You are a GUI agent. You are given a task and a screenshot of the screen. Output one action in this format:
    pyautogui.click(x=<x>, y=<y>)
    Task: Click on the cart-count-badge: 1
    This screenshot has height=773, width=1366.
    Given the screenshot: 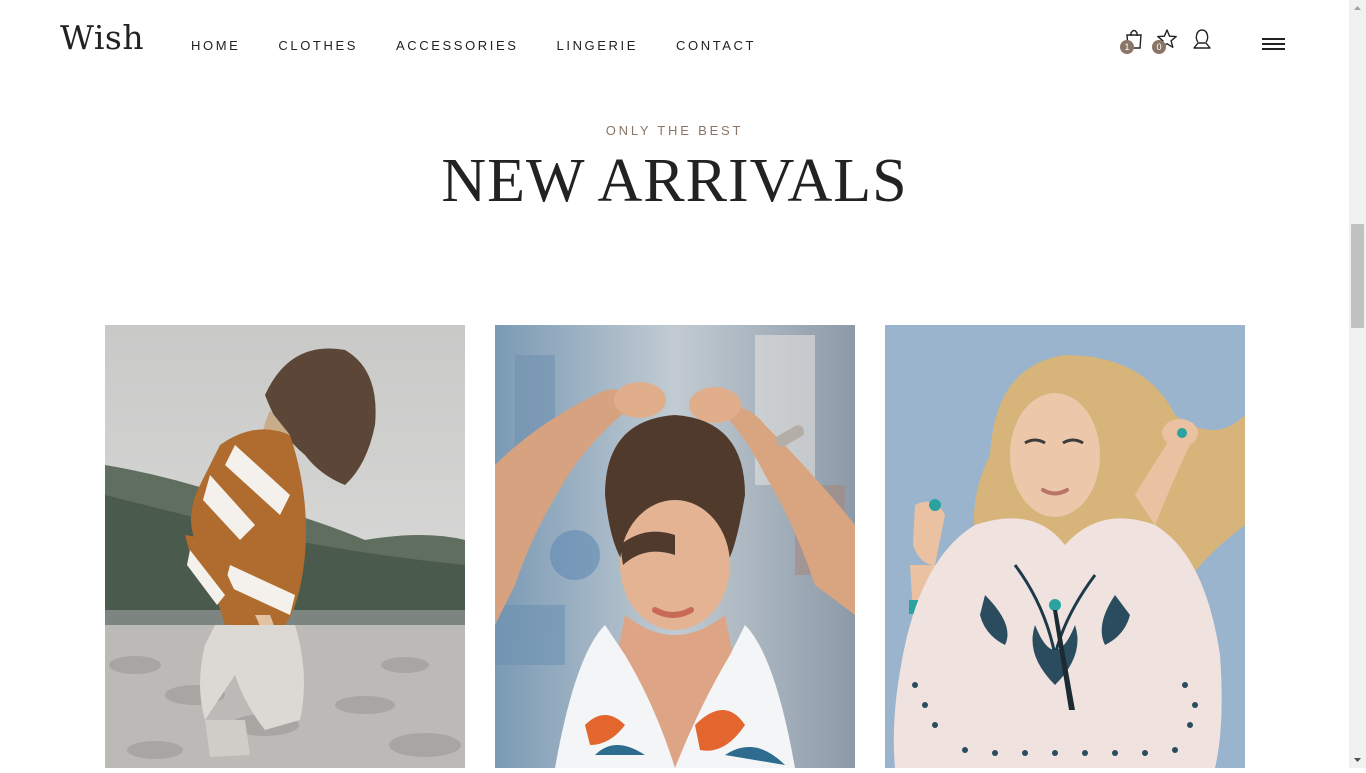 What is the action you would take?
    pyautogui.click(x=1127, y=47)
    